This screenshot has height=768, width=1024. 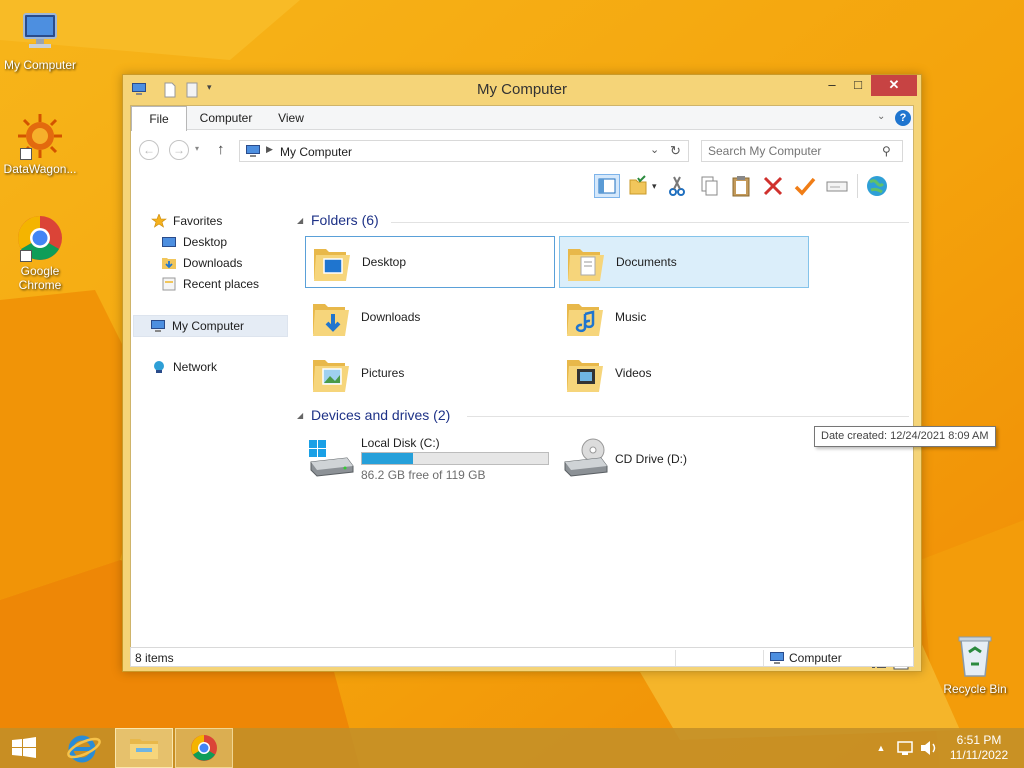 I want to click on desktop-icon-google-chrome: Google Chrome, so click(x=40, y=253).